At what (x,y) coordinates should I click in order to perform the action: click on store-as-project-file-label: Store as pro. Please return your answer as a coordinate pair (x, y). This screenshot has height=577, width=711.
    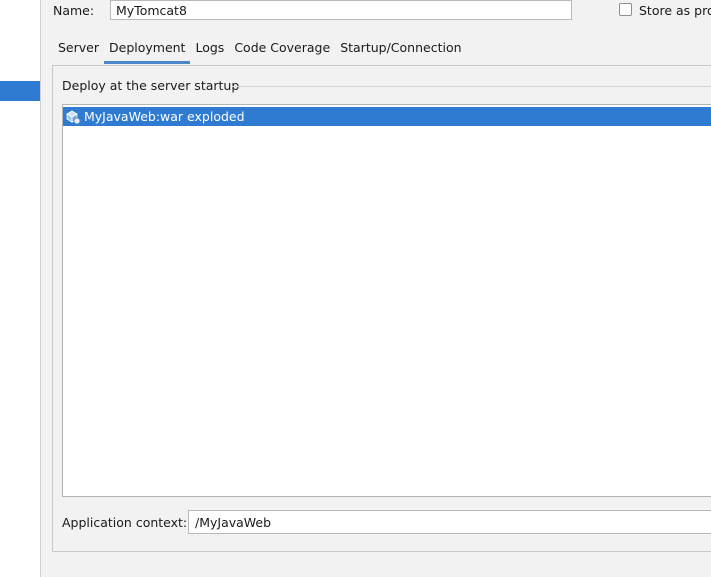
    Looking at the image, I should click on (675, 11).